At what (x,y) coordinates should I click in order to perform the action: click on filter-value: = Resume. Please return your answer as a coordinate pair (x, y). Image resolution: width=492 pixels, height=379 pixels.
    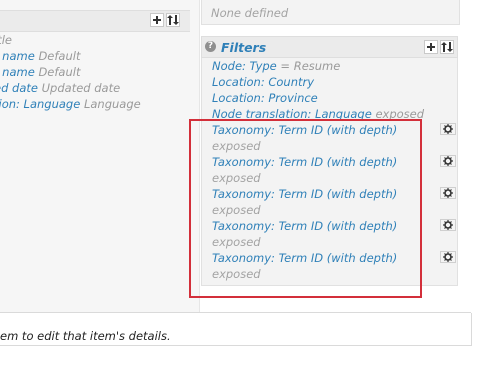
    Looking at the image, I should click on (310, 66).